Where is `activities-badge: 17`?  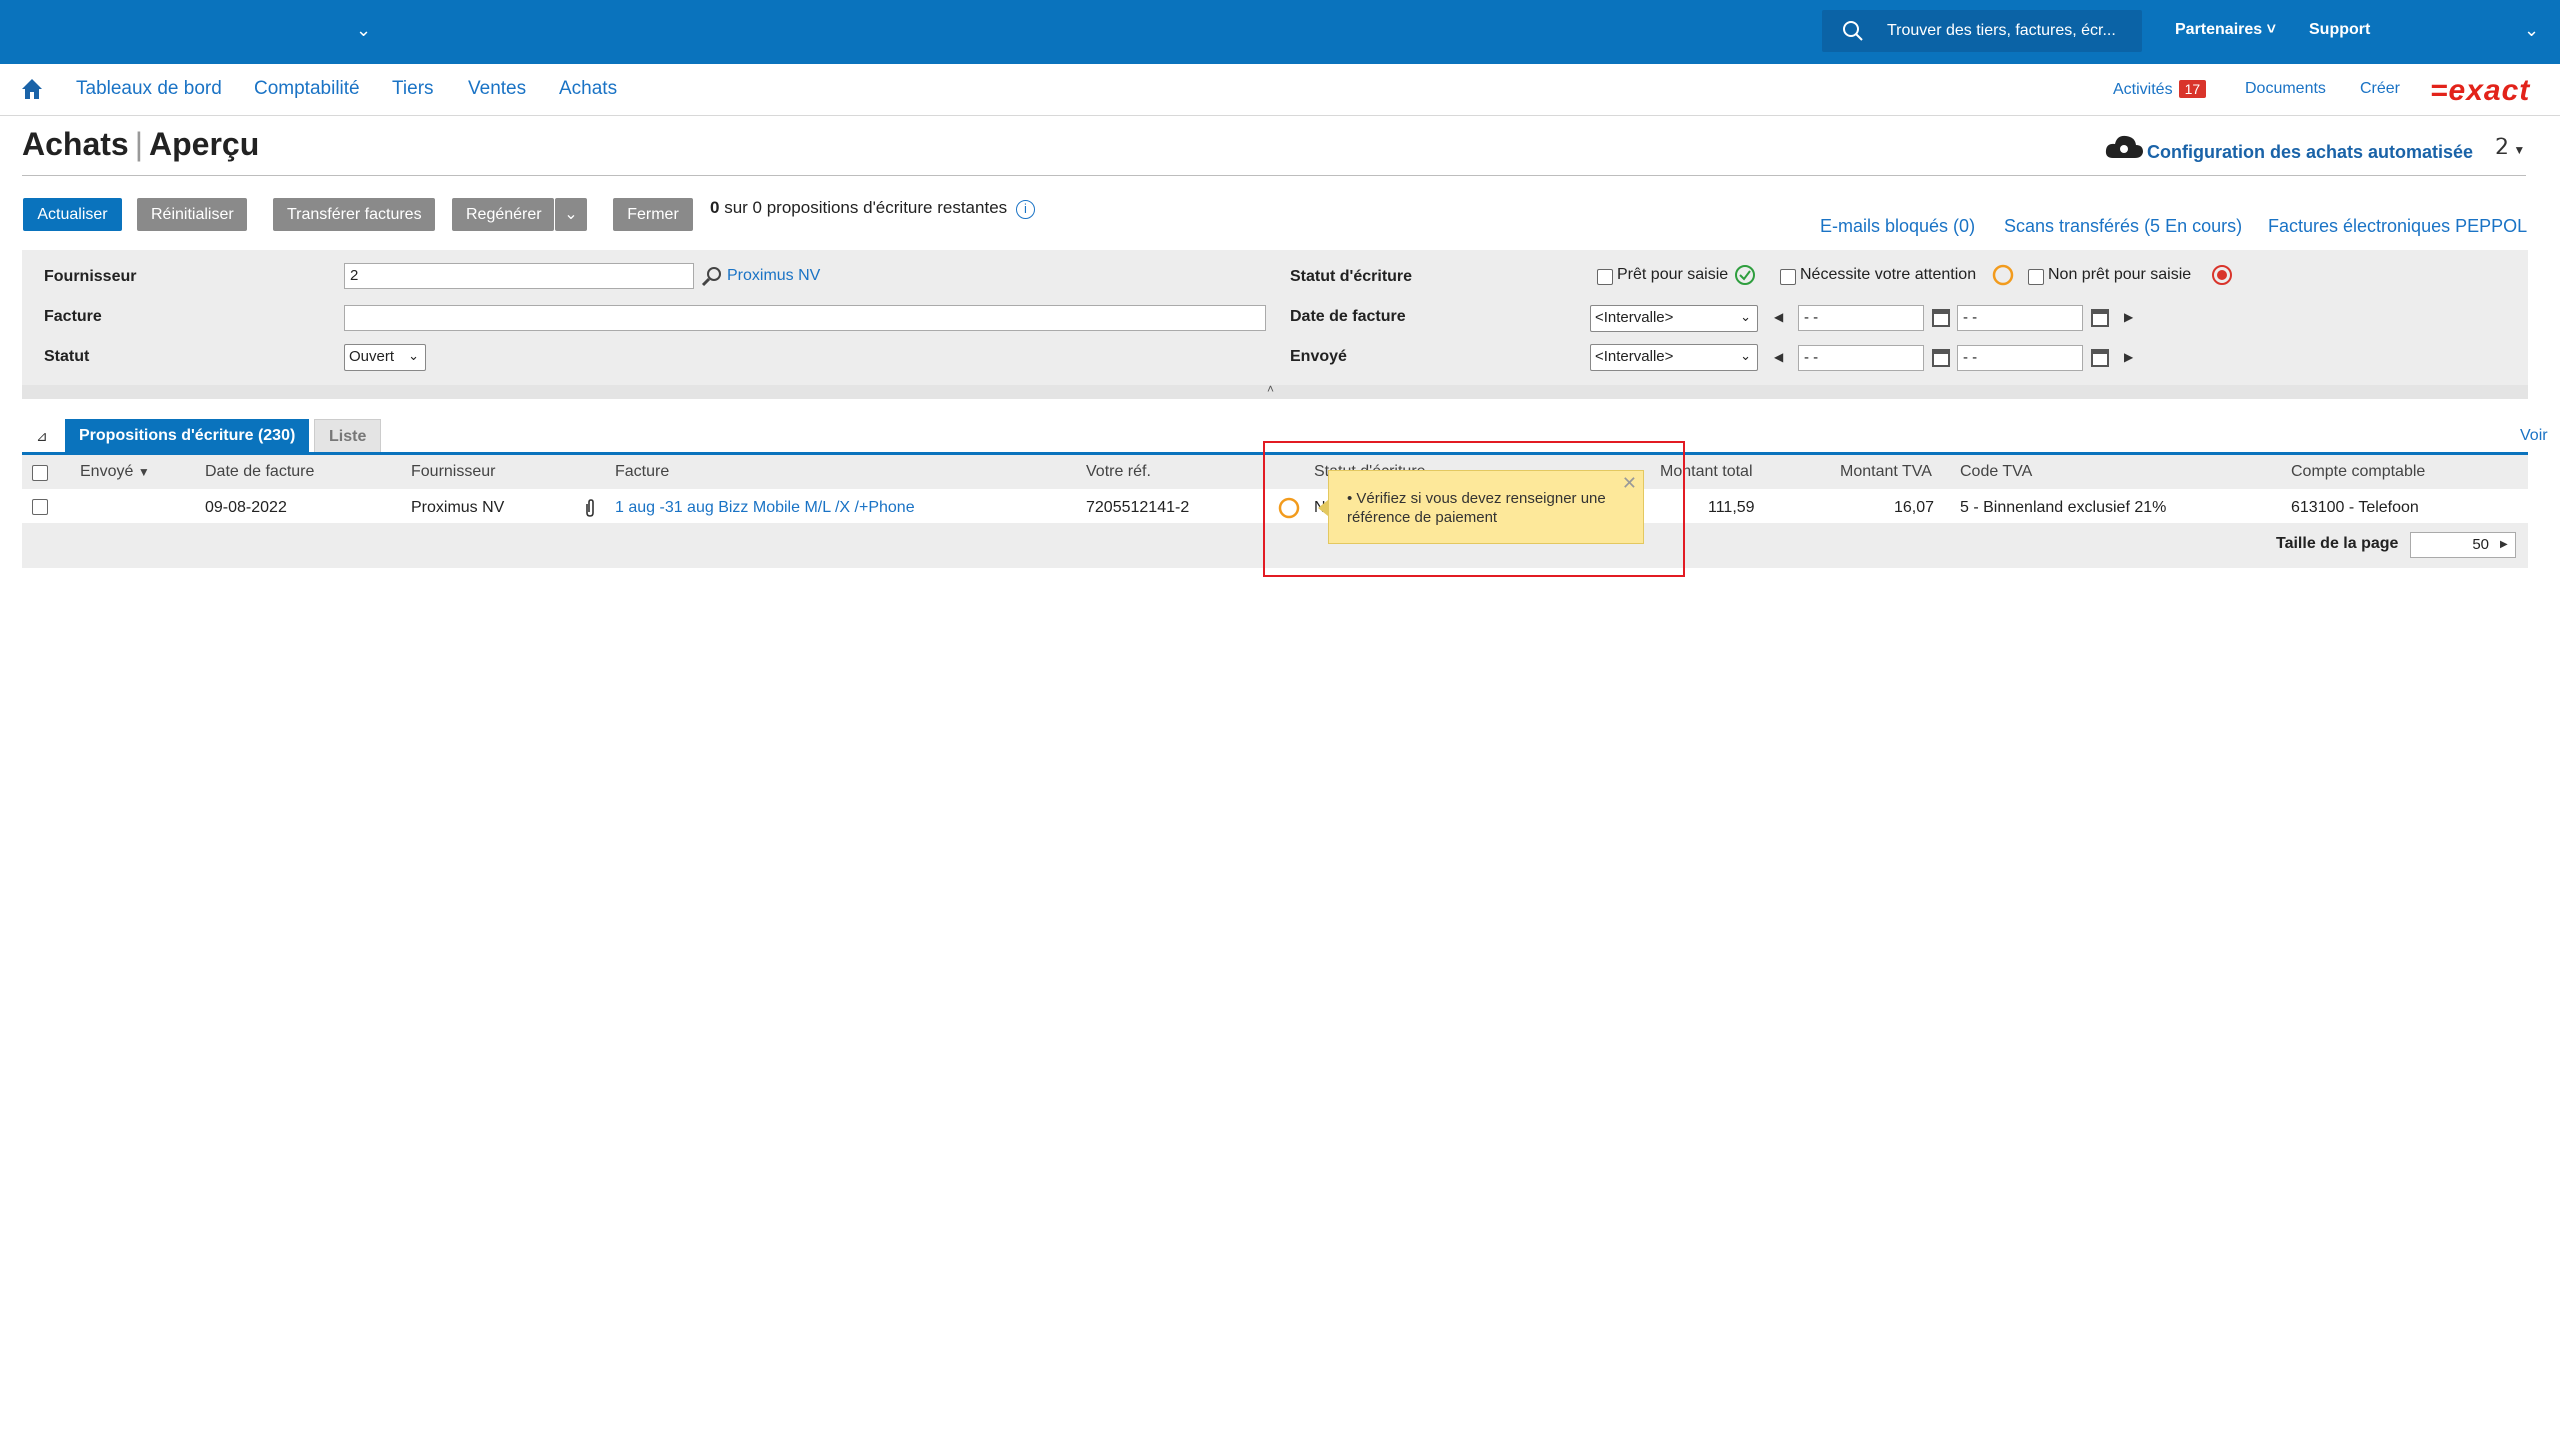 activities-badge: 17 is located at coordinates (2192, 89).